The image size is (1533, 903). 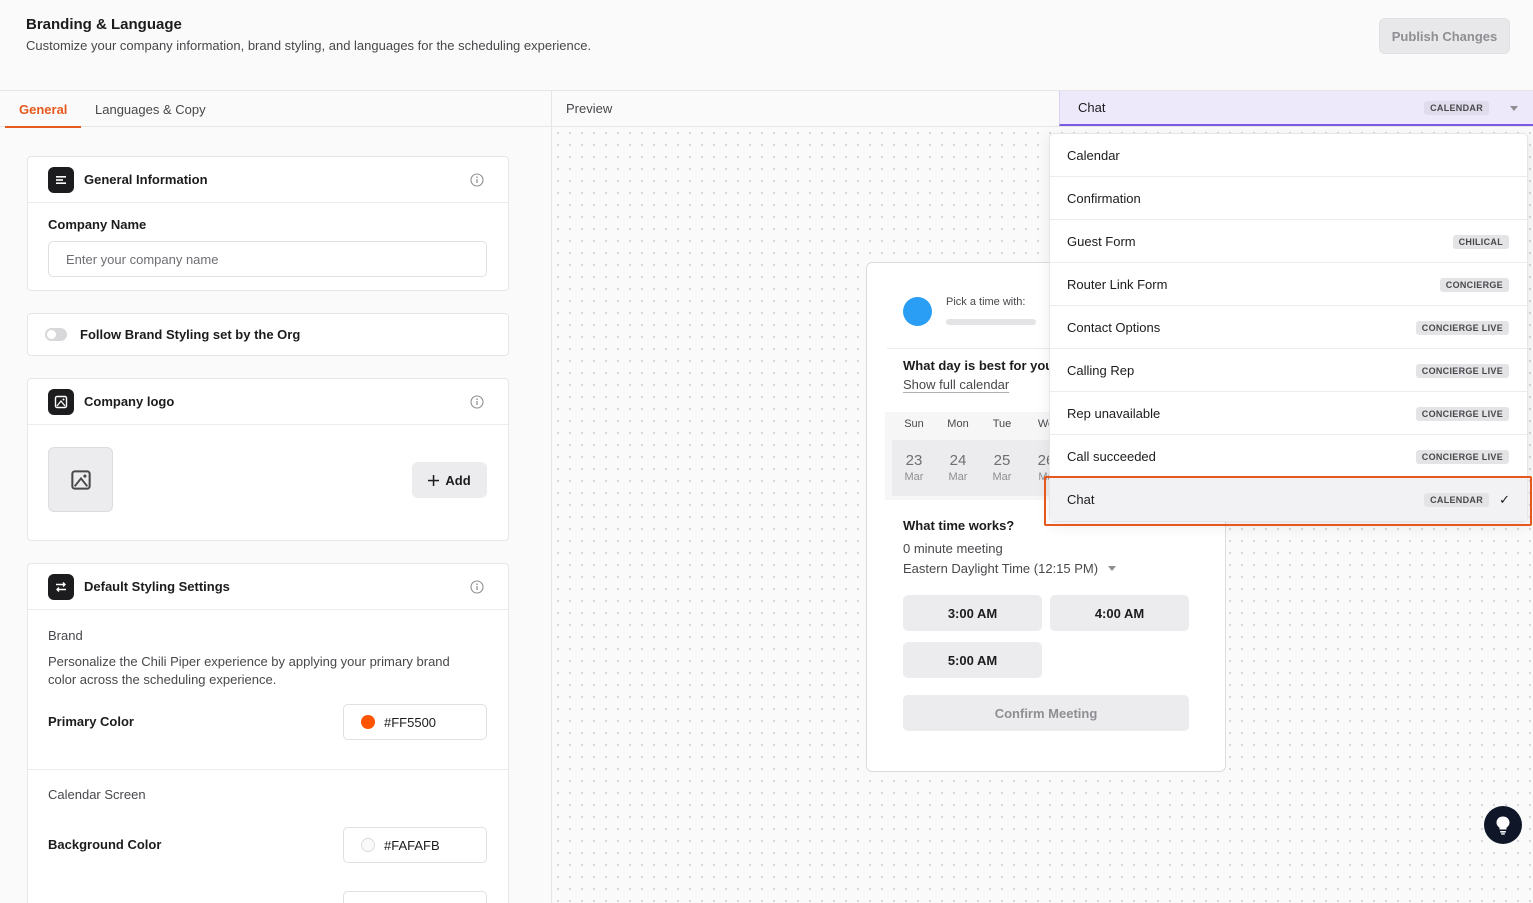 I want to click on dropdown-item-label: Confirmation, so click(x=1104, y=198).